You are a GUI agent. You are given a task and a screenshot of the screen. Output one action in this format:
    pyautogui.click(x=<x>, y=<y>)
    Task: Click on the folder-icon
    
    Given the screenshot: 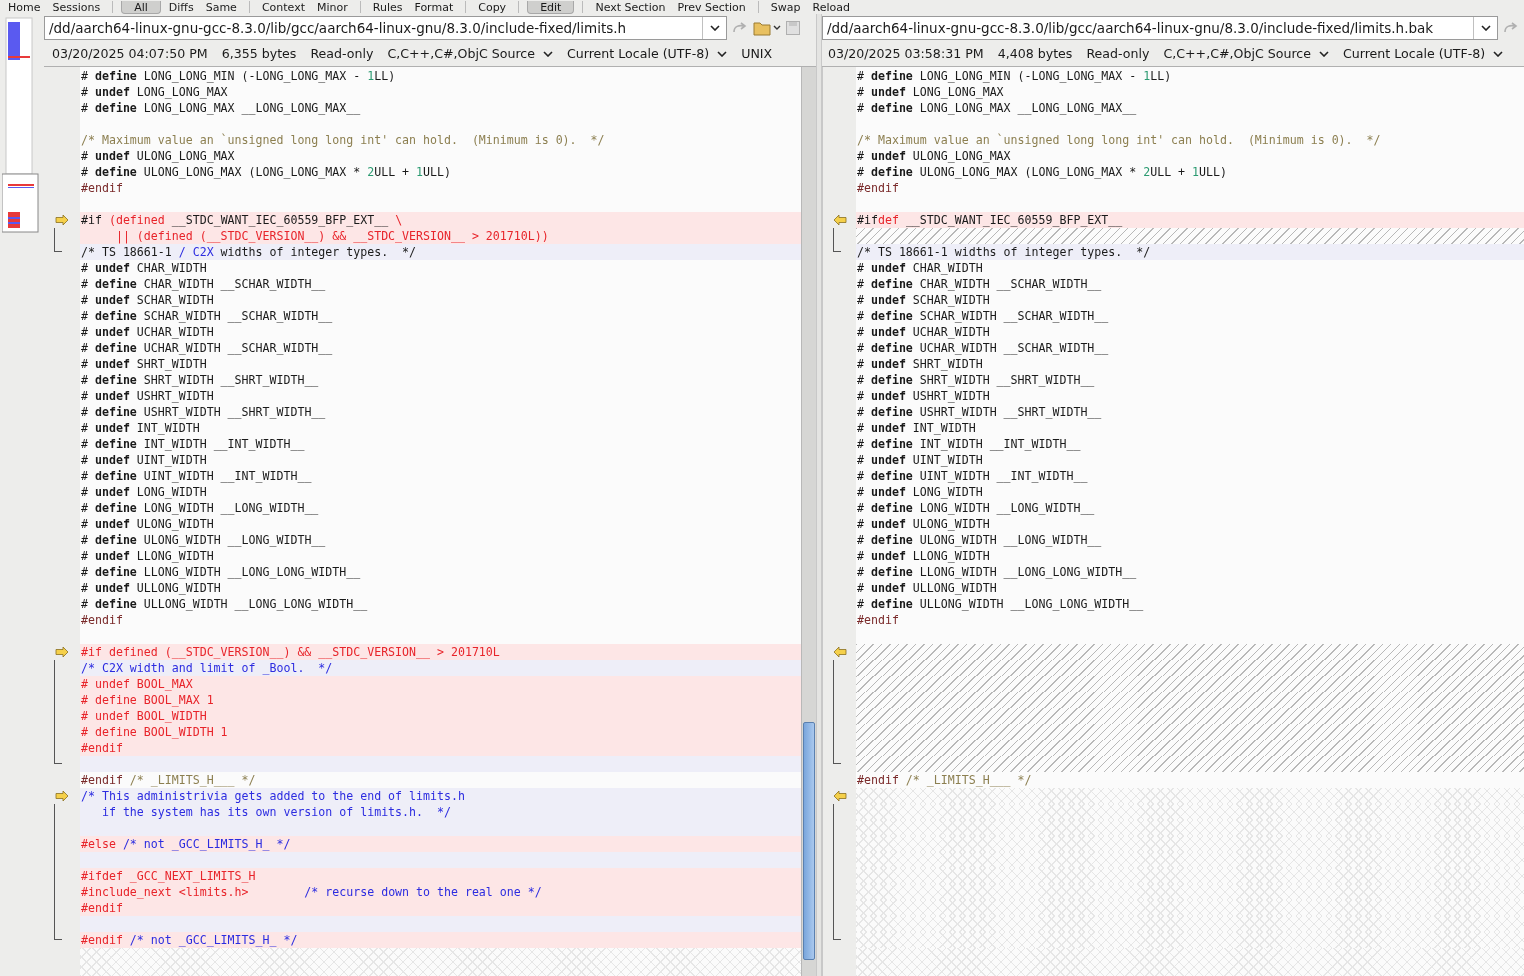 What is the action you would take?
    pyautogui.click(x=767, y=28)
    